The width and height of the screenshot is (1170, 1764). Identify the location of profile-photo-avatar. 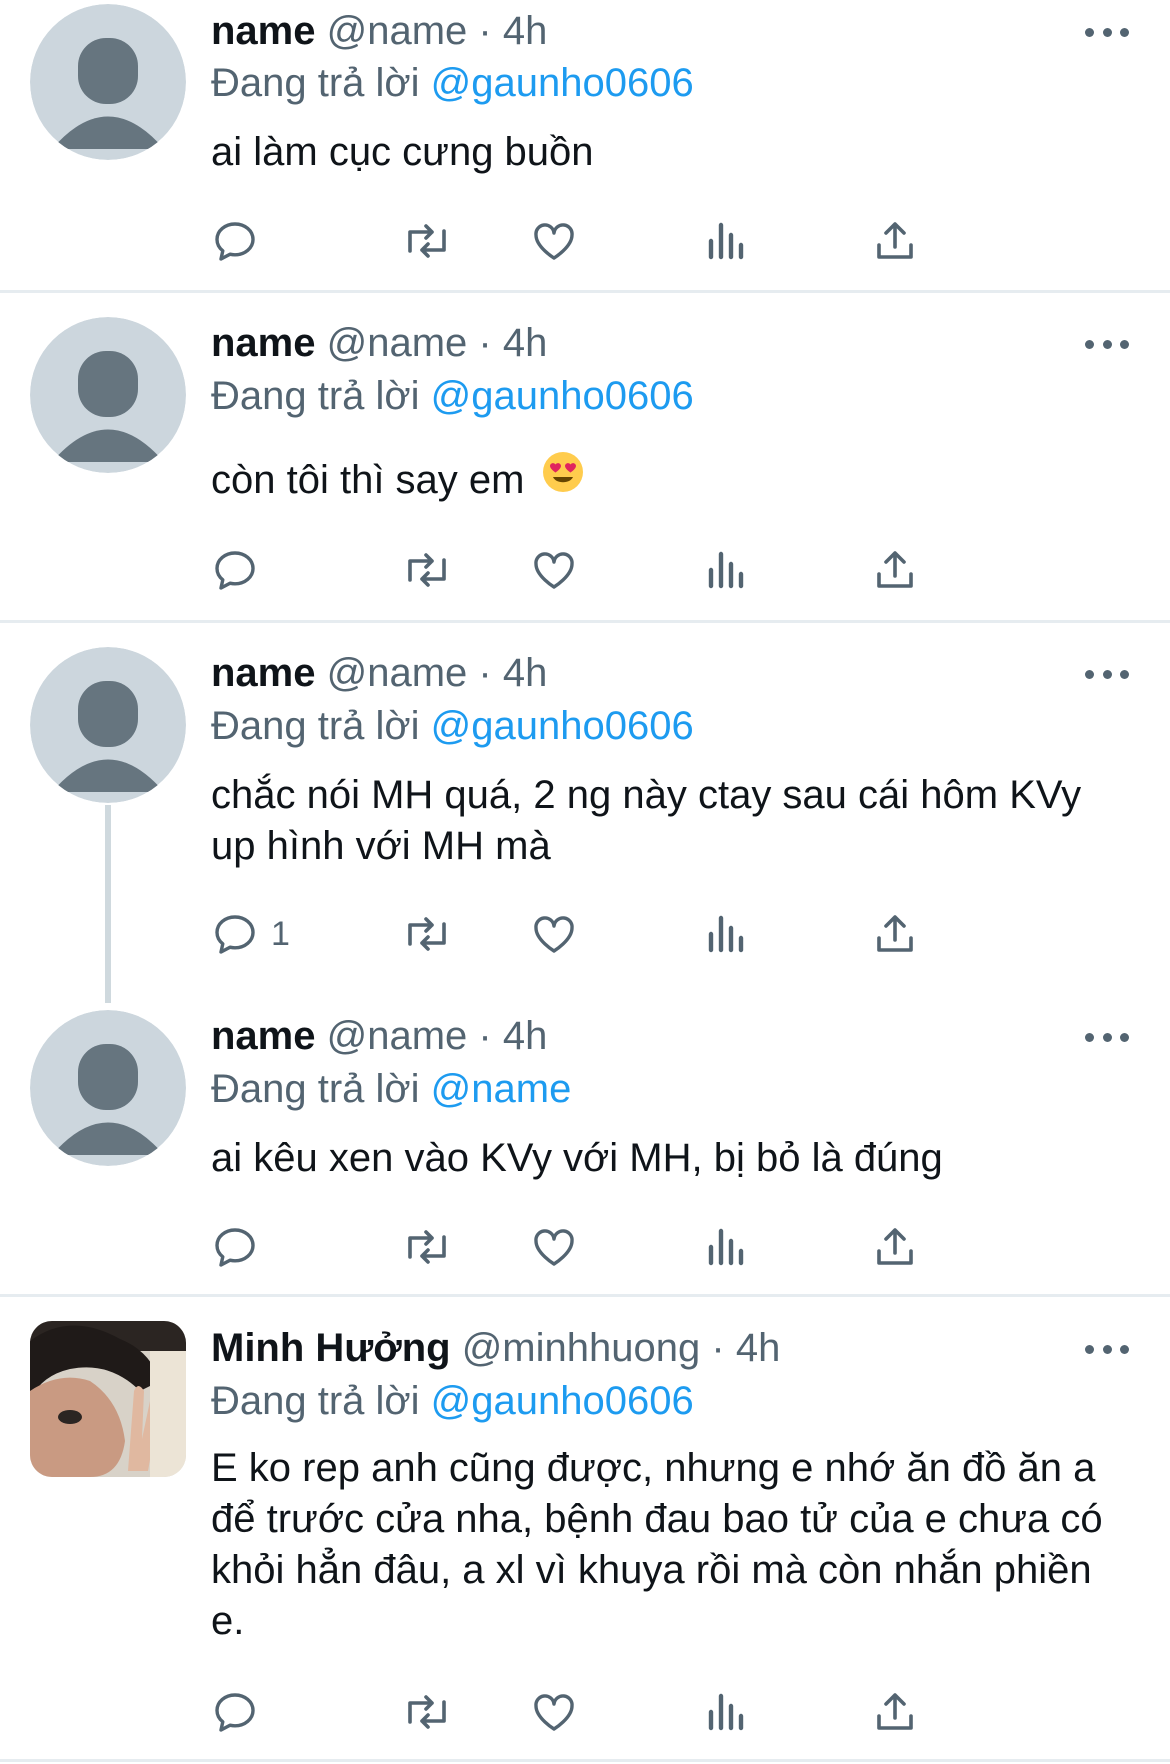
(108, 1399).